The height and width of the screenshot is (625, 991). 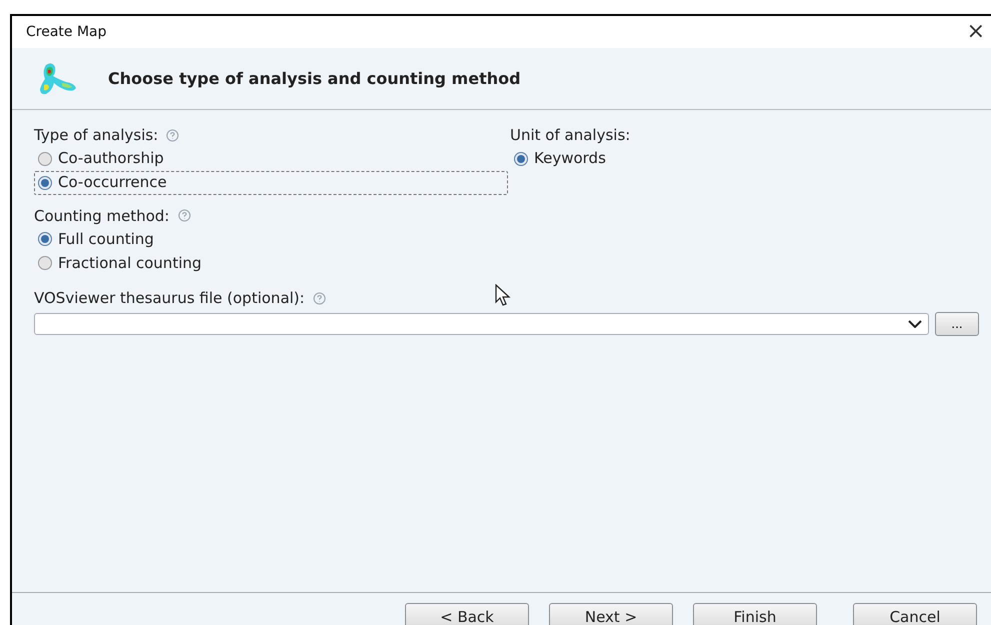 What do you see at coordinates (96, 135) in the screenshot?
I see `group-label: Type of analysis:` at bounding box center [96, 135].